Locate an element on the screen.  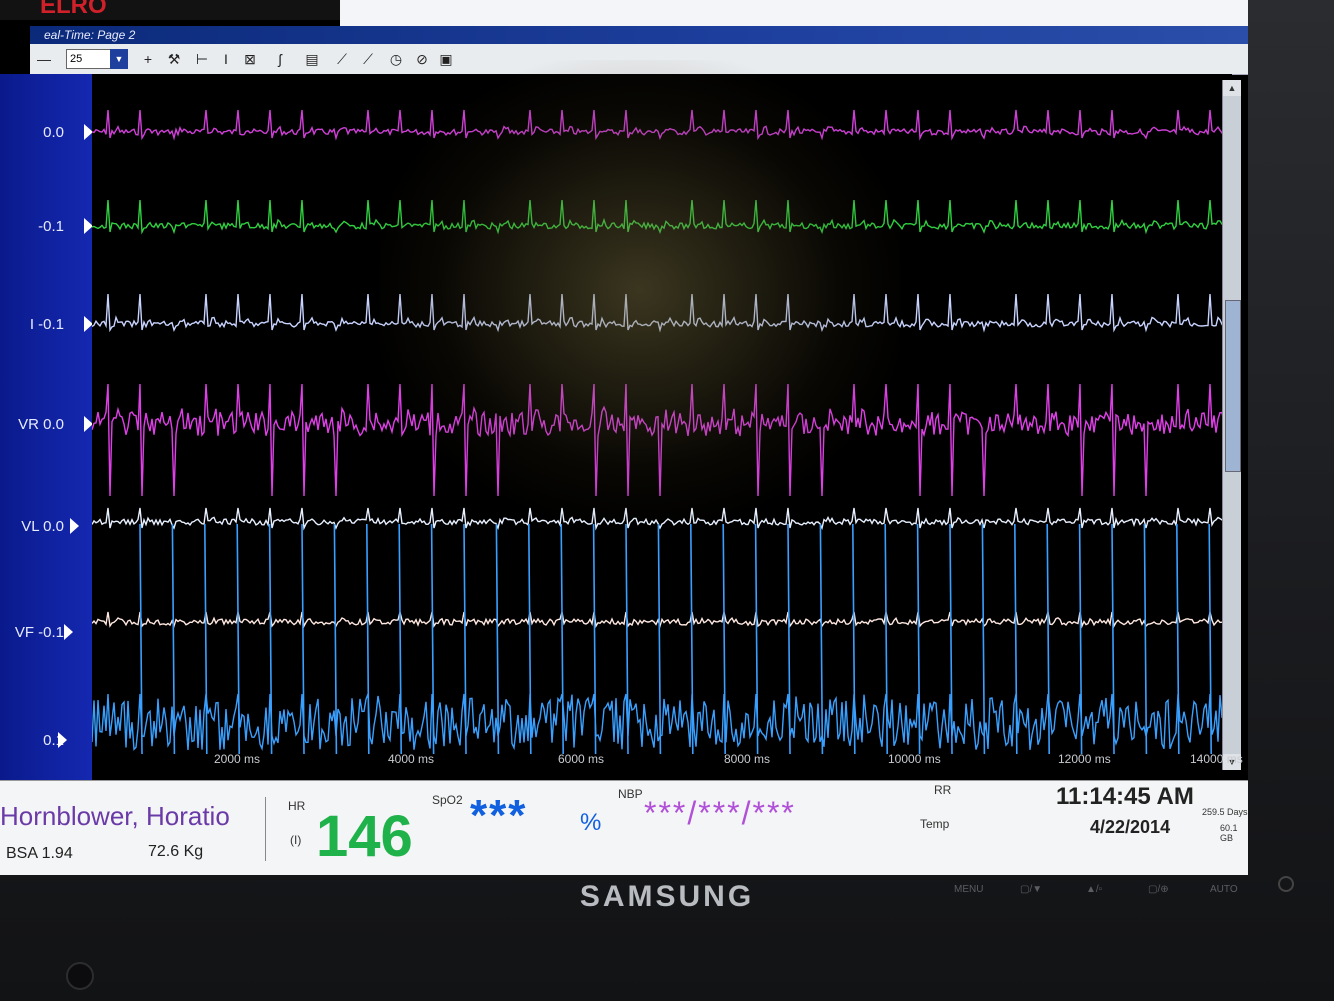
patient-info: Hornblower, Horatio BSA 1.94 72.6 Kg is located at coordinates (133, 829).